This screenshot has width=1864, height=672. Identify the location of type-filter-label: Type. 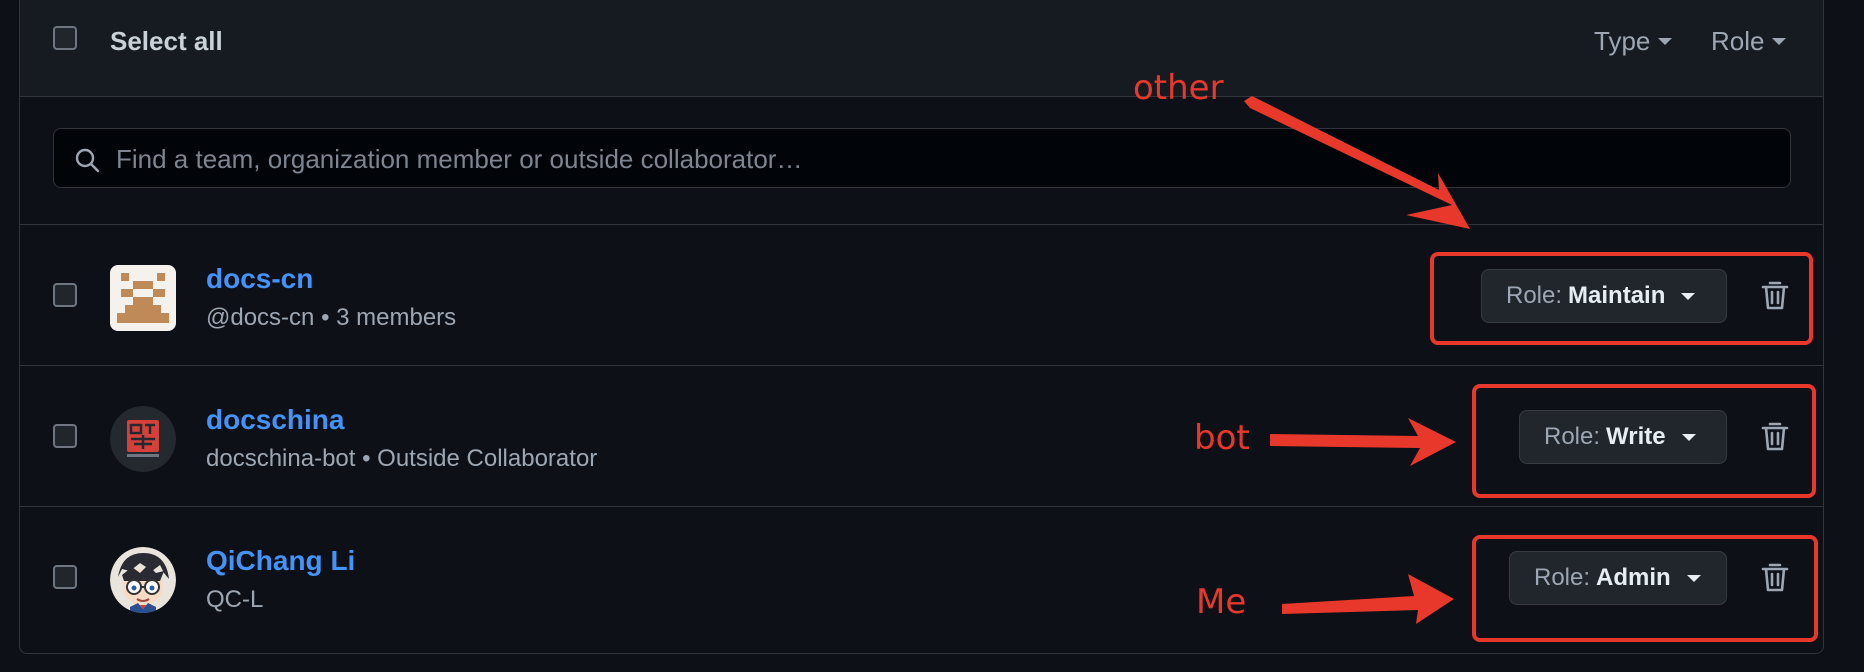
(1622, 41).